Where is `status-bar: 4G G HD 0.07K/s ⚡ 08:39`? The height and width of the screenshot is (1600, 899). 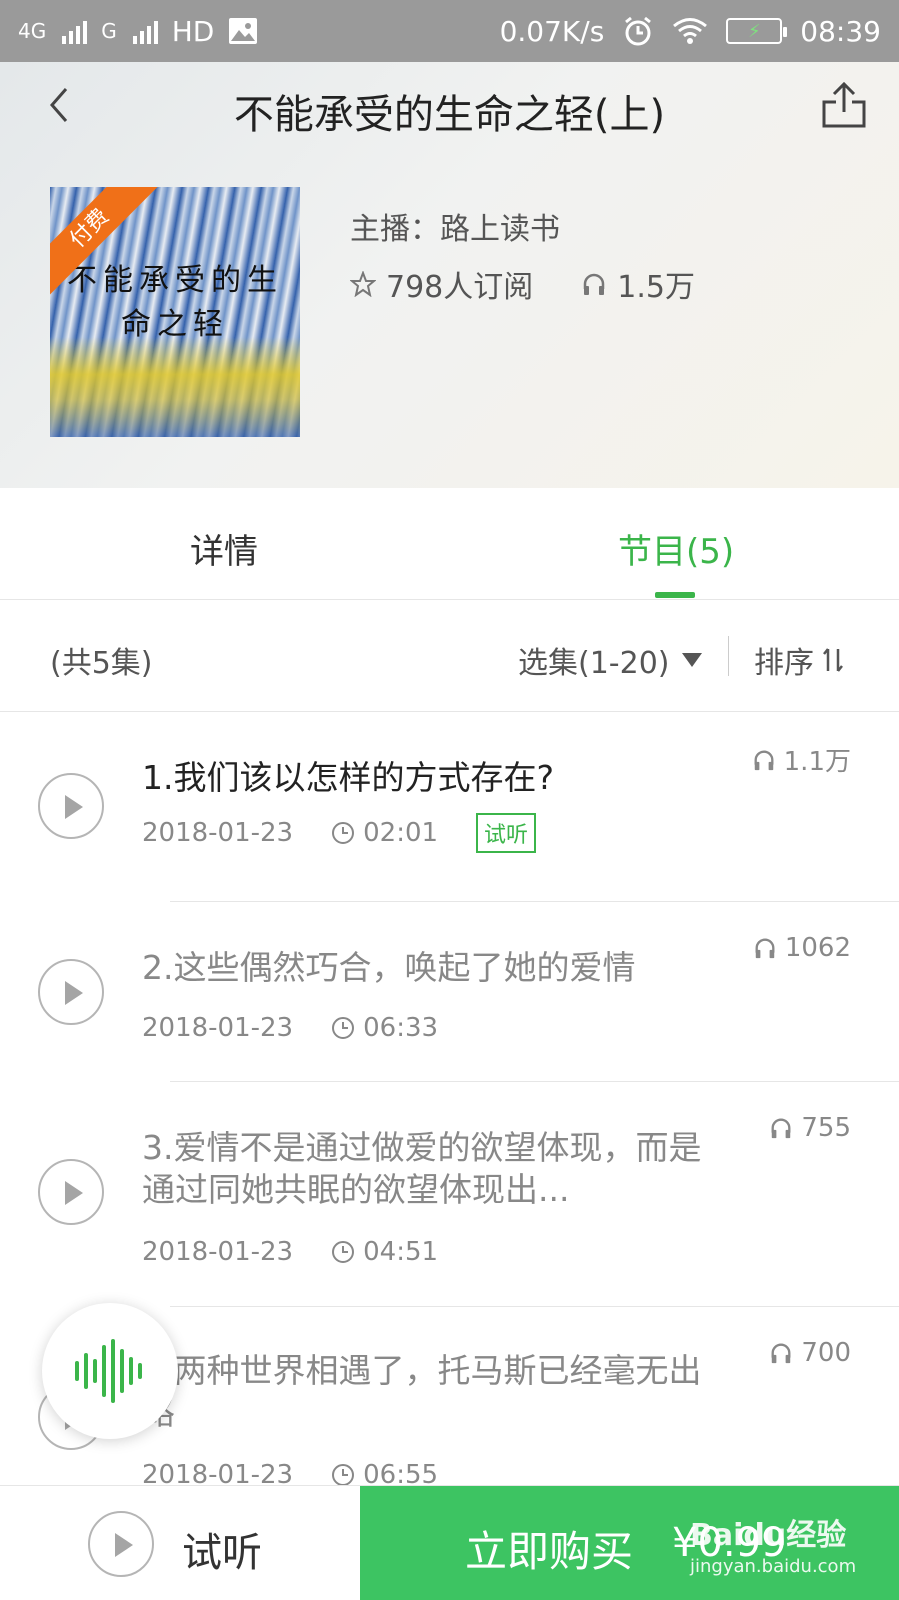 status-bar: 4G G HD 0.07K/s ⚡ 08:39 is located at coordinates (449, 31).